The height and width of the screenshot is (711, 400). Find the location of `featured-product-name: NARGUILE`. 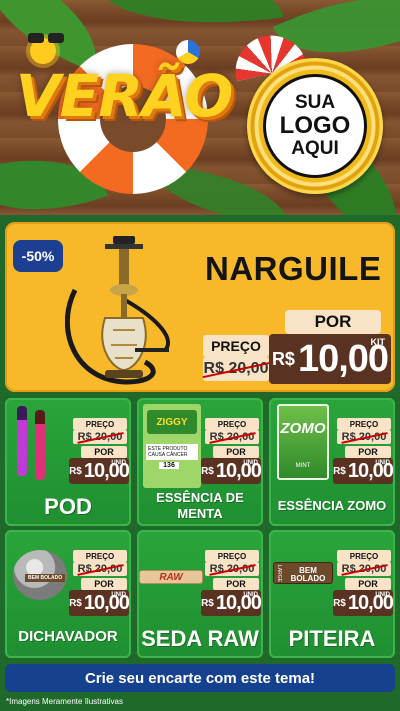

featured-product-name: NARGUILE is located at coordinates (293, 268).